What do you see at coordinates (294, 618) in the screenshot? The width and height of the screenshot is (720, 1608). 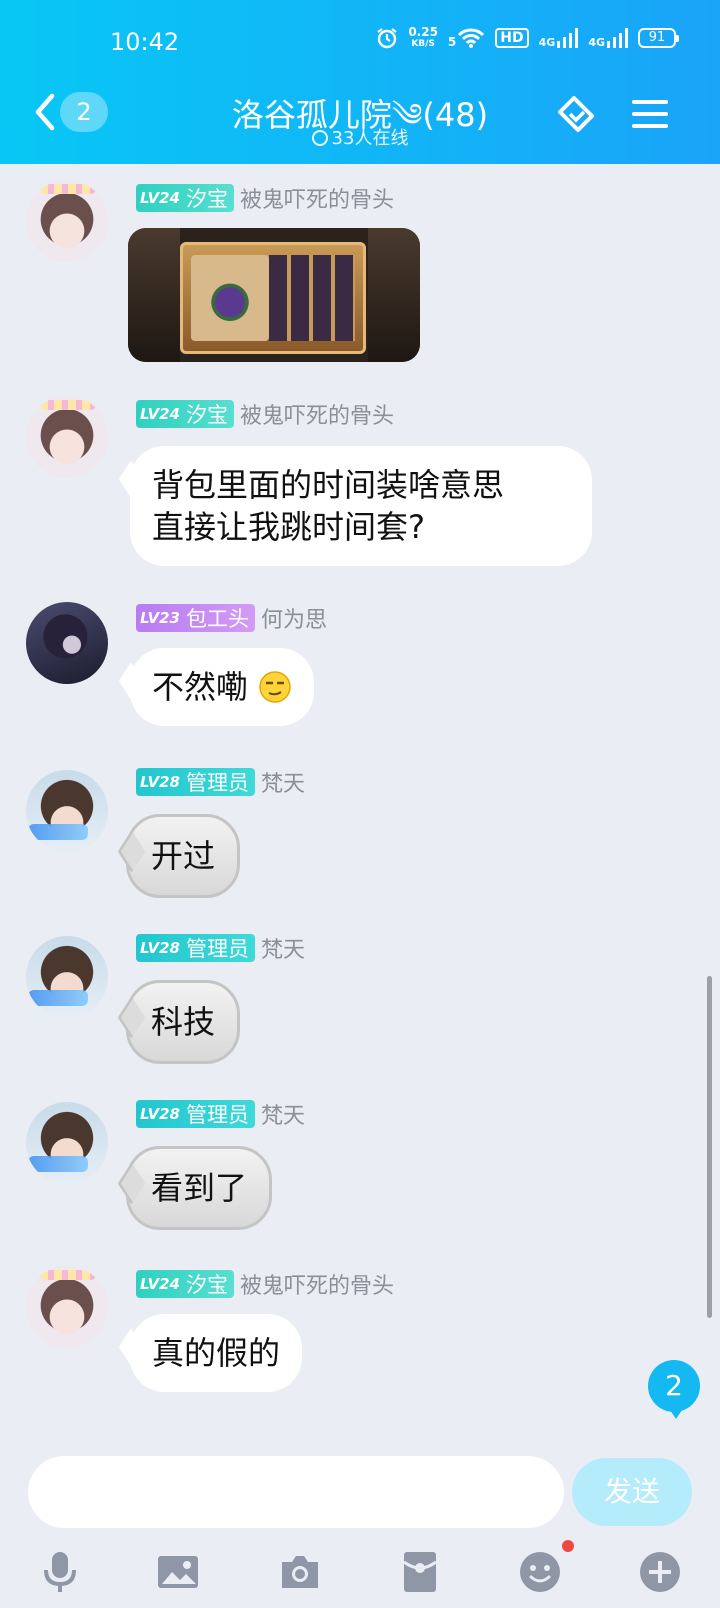 I see `sender-name: 何为思` at bounding box center [294, 618].